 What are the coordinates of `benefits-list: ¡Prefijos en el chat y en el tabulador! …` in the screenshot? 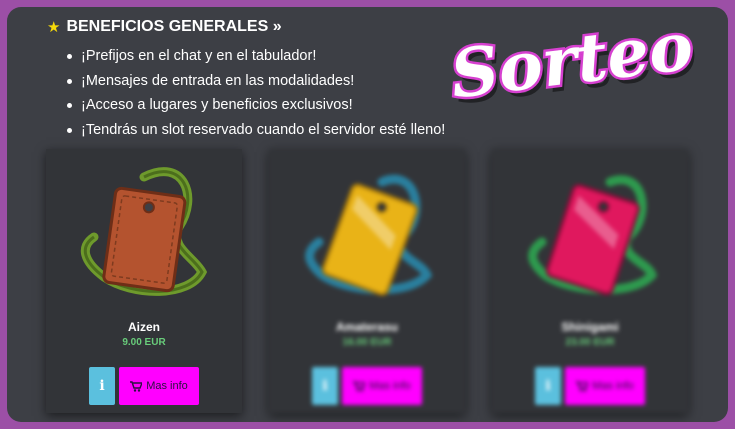 It's located at (246, 93).